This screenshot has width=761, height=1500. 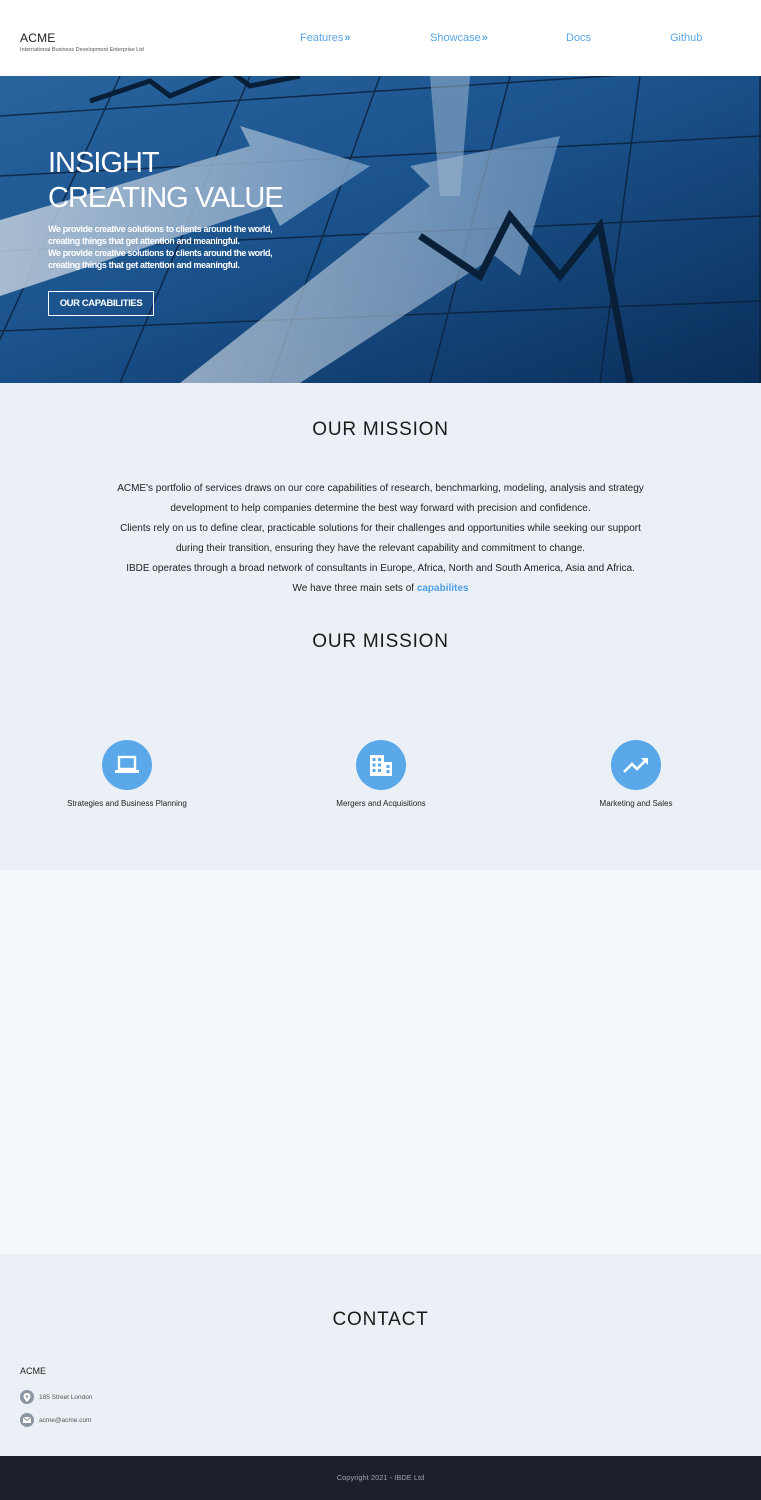 I want to click on capability-item: Mergers and Acquisitions, so click(x=381, y=774).